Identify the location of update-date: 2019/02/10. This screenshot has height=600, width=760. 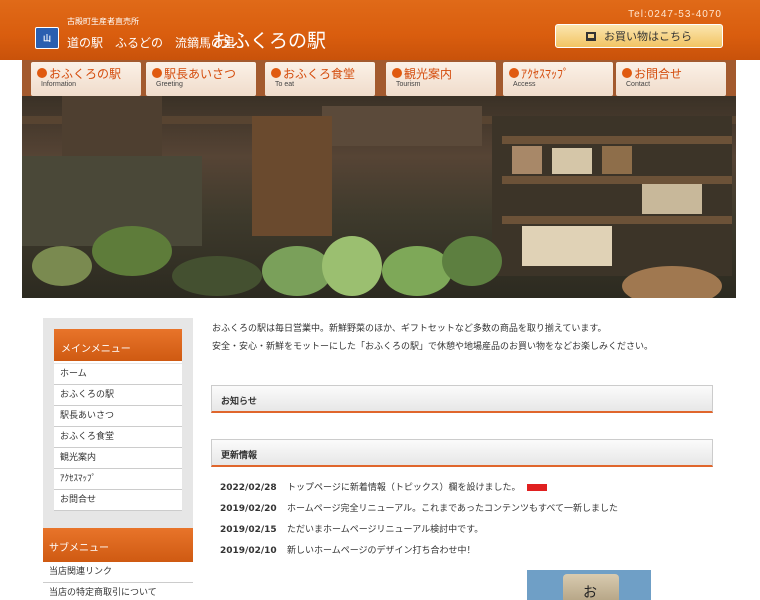
(248, 551).